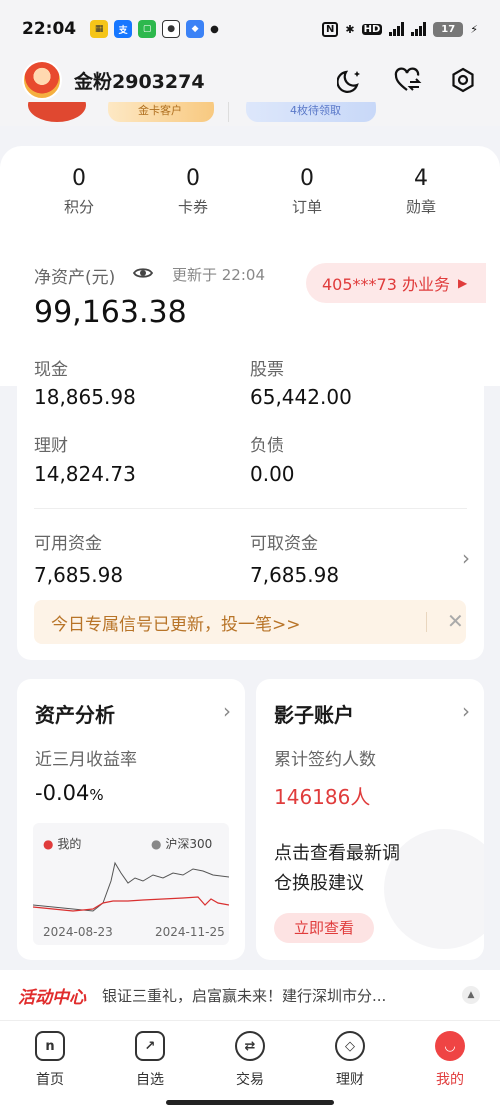 This screenshot has height=1117, width=500. Describe the element at coordinates (96, 795) in the screenshot. I see `return-rate-unit: %` at that location.